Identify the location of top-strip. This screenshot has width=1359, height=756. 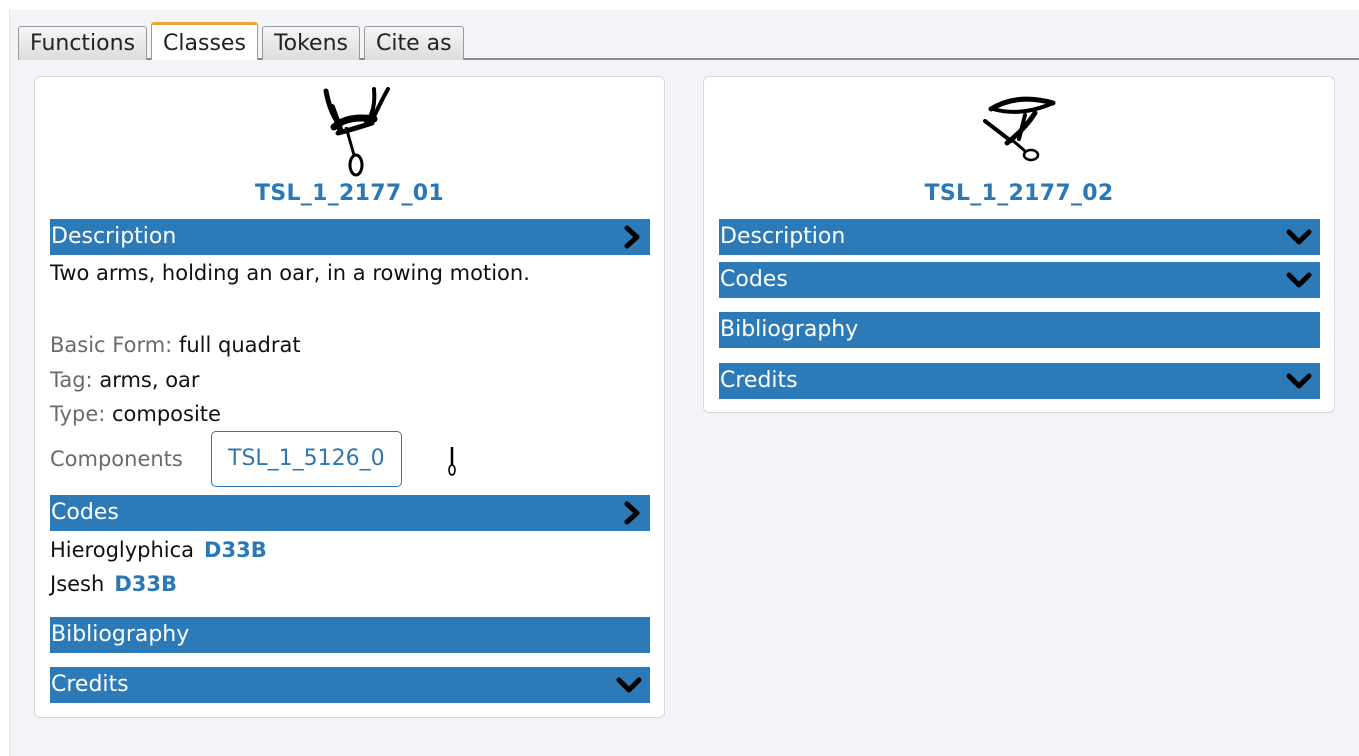
(679, 5).